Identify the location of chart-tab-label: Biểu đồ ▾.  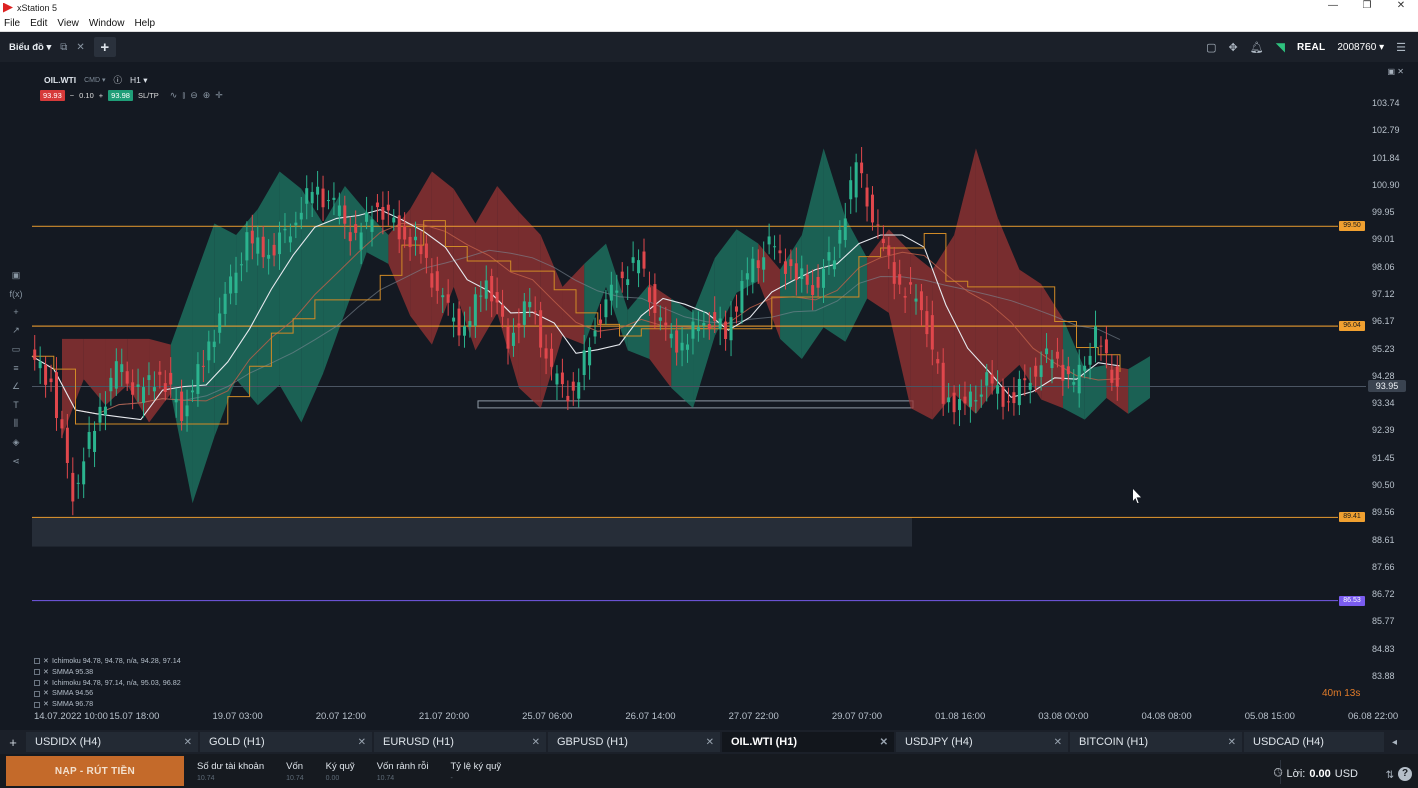
(30, 47).